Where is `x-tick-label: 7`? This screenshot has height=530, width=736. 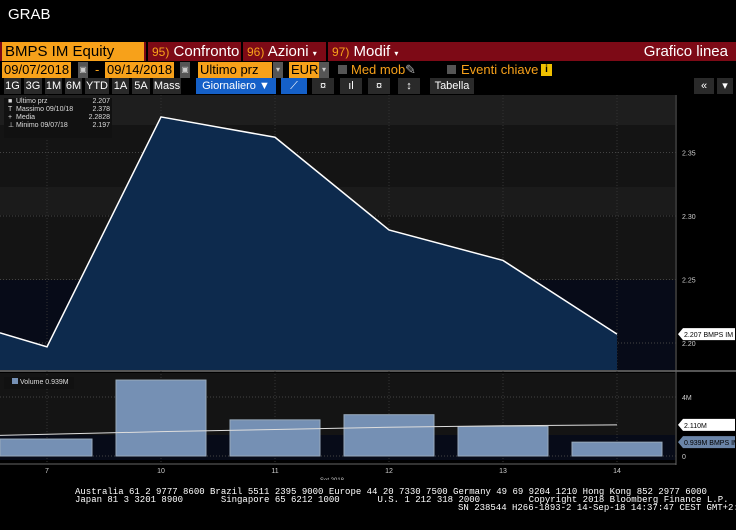 x-tick-label: 7 is located at coordinates (47, 471).